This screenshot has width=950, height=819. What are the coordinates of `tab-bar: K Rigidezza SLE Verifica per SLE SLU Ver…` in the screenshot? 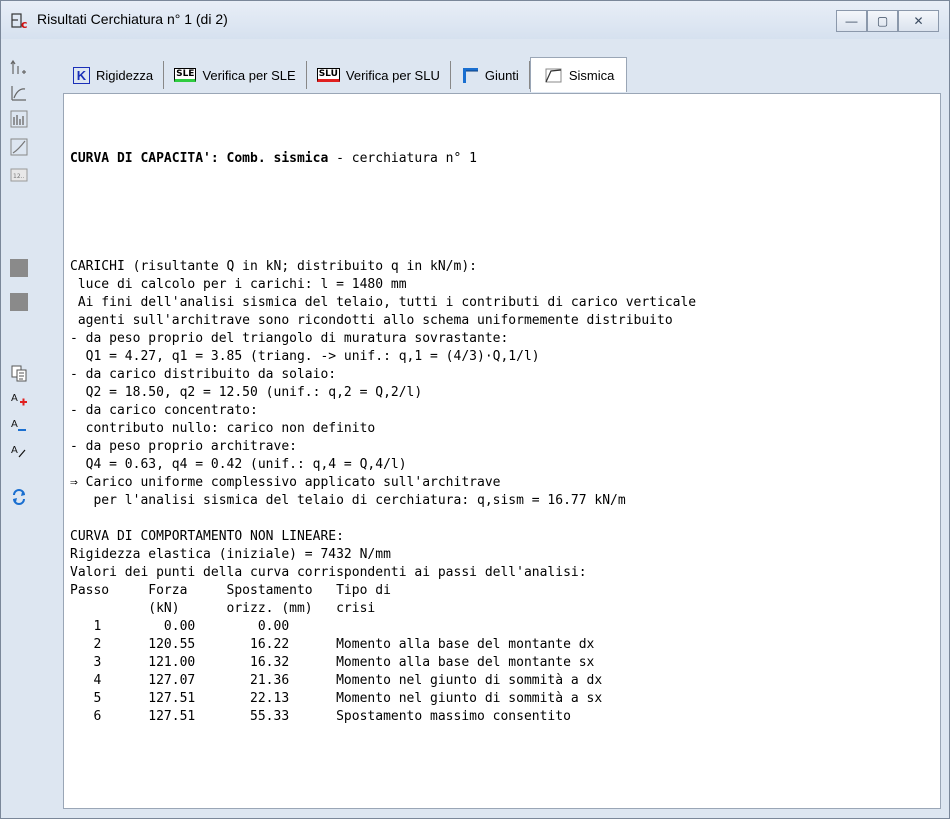 It's located at (345, 74).